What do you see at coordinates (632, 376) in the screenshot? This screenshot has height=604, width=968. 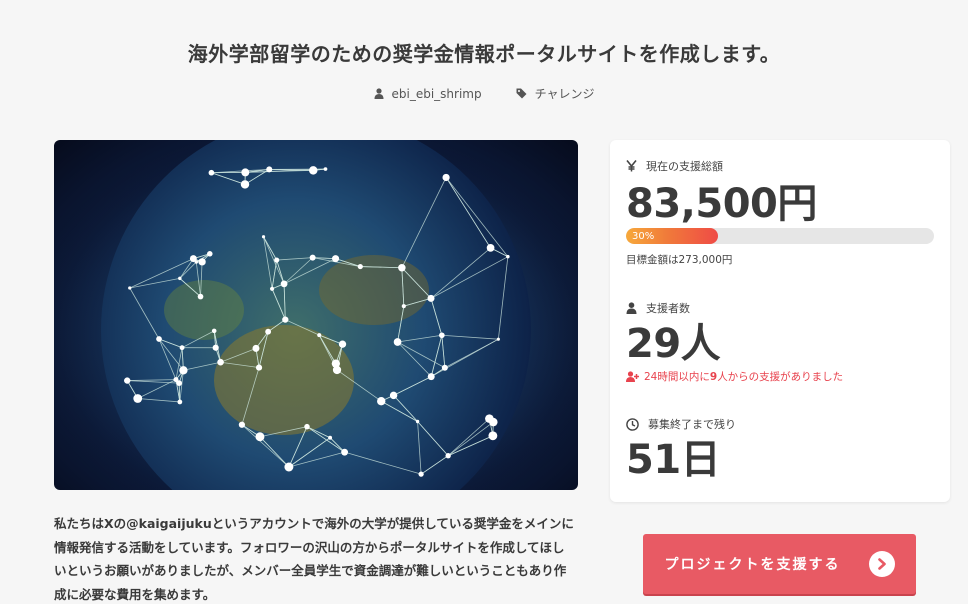 I see `user-plus-icon` at bounding box center [632, 376].